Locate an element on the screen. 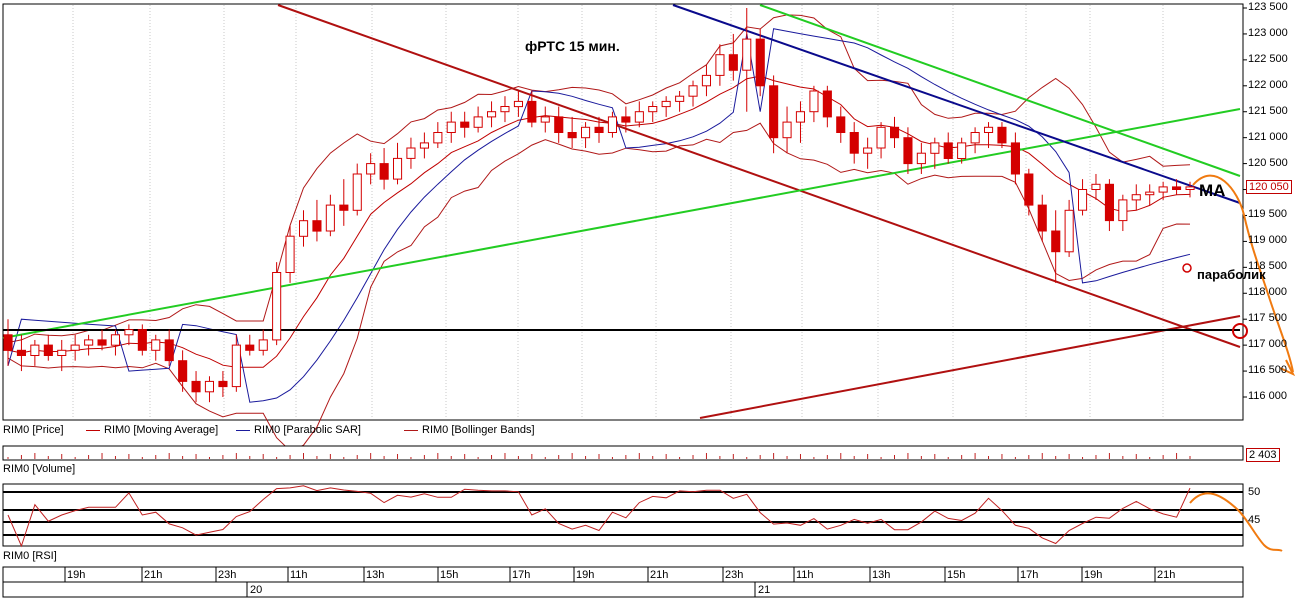 The image size is (1296, 603). time-label: 19h is located at coordinates (76, 575).